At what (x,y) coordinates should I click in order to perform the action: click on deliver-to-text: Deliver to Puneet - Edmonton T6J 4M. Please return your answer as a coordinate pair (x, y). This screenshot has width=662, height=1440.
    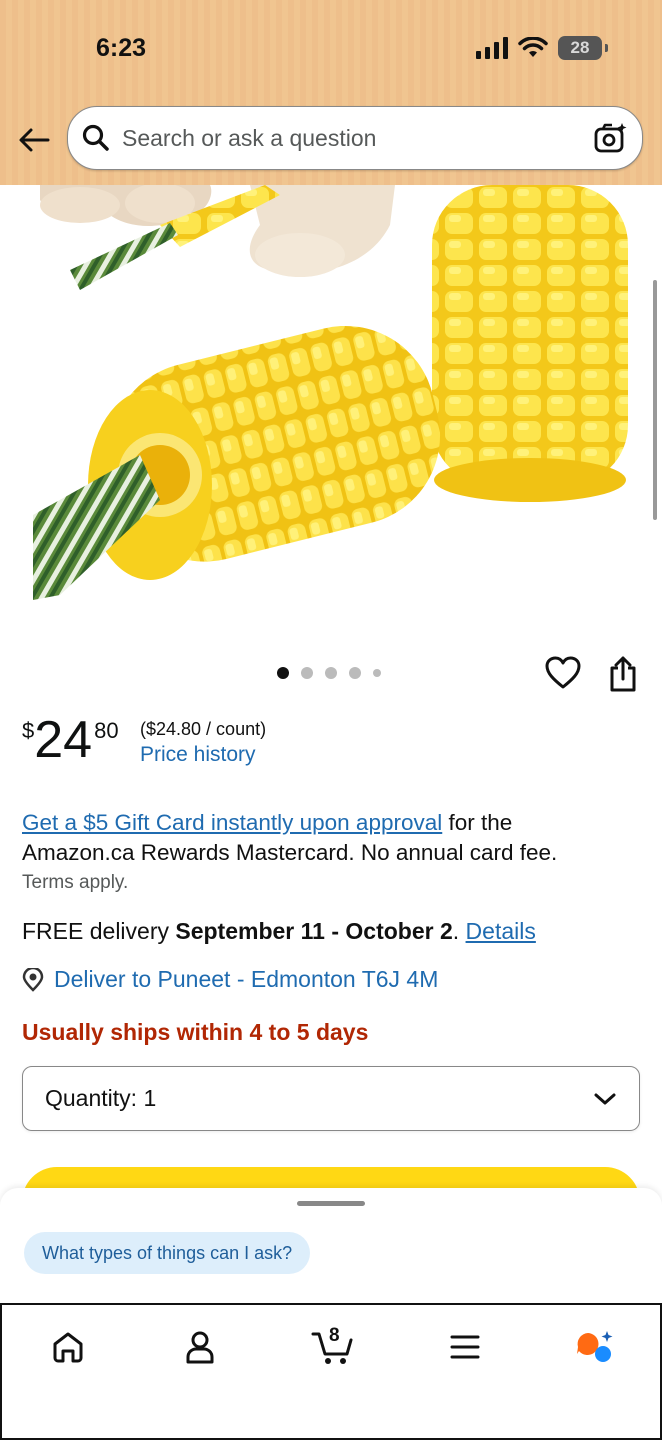
    Looking at the image, I should click on (246, 979).